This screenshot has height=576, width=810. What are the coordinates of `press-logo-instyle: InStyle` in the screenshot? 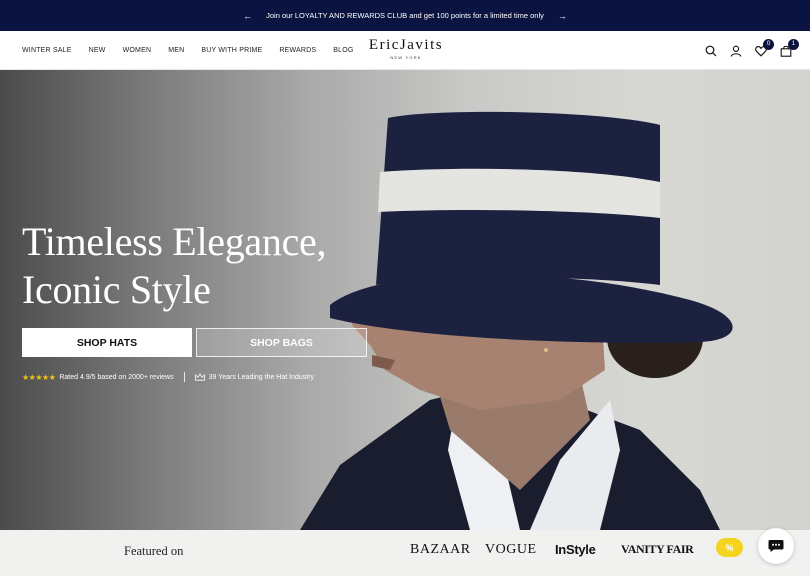 It's located at (575, 549).